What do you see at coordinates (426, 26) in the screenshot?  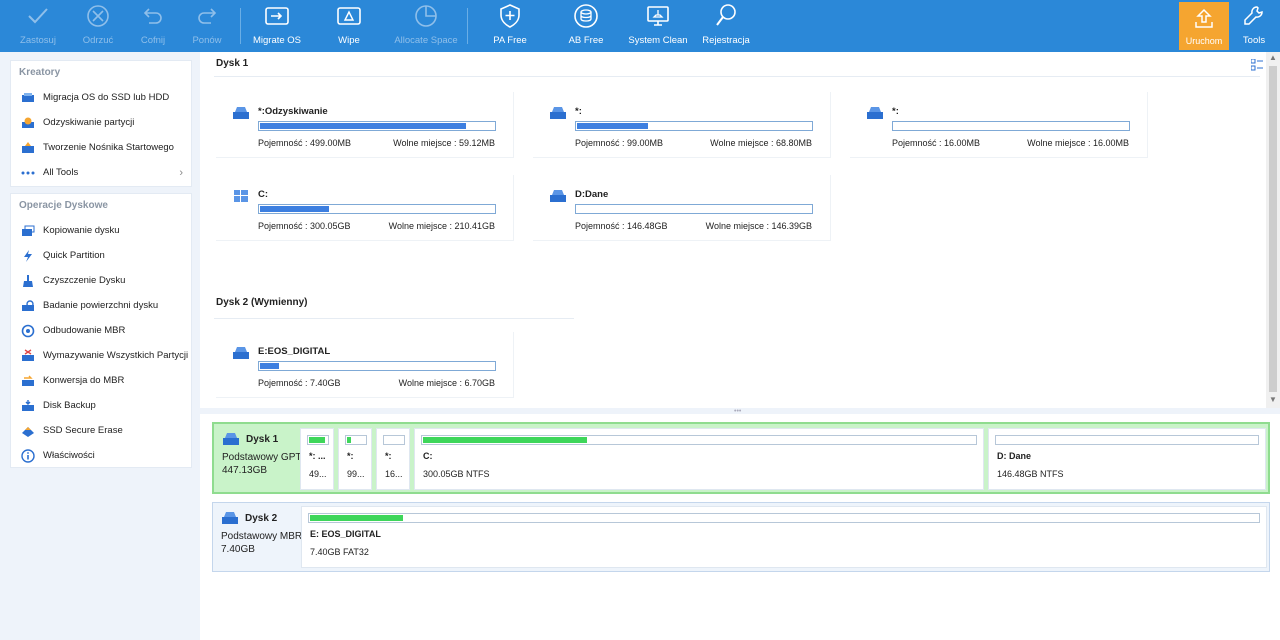 I see `allocate-space-button: Allocate Space` at bounding box center [426, 26].